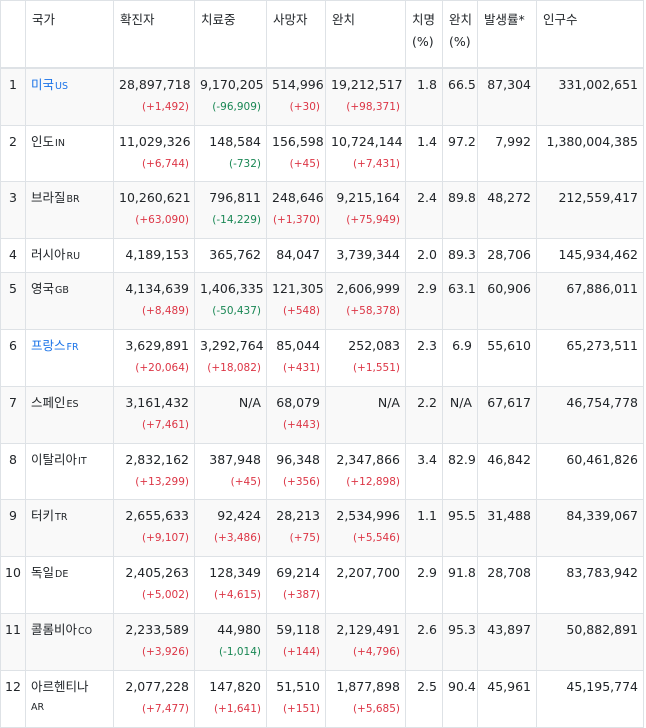 Image resolution: width=646 pixels, height=728 pixels. What do you see at coordinates (165, 310) in the screenshot?
I see `confirmed-delta: (+8,489)` at bounding box center [165, 310].